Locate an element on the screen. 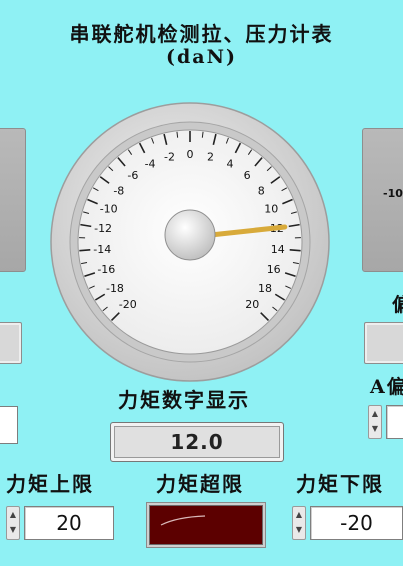  lower-limit-control: ▲ ▼ -20 is located at coordinates (347, 523).